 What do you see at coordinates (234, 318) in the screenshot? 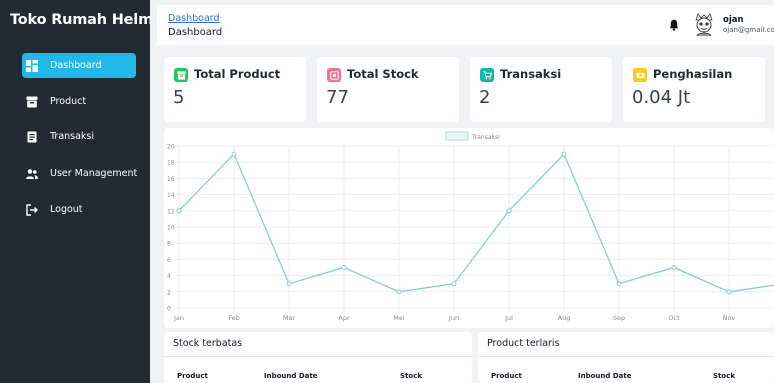
I see `x-tick-label: Feb` at bounding box center [234, 318].